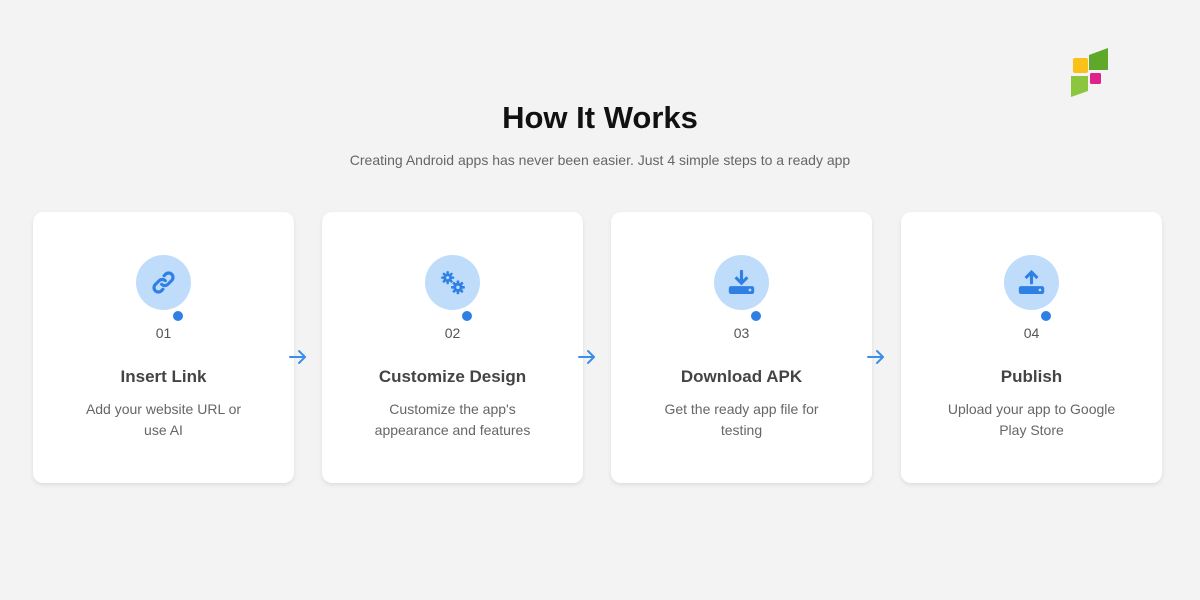 The width and height of the screenshot is (1200, 600). I want to click on step-title: Insert Link, so click(163, 376).